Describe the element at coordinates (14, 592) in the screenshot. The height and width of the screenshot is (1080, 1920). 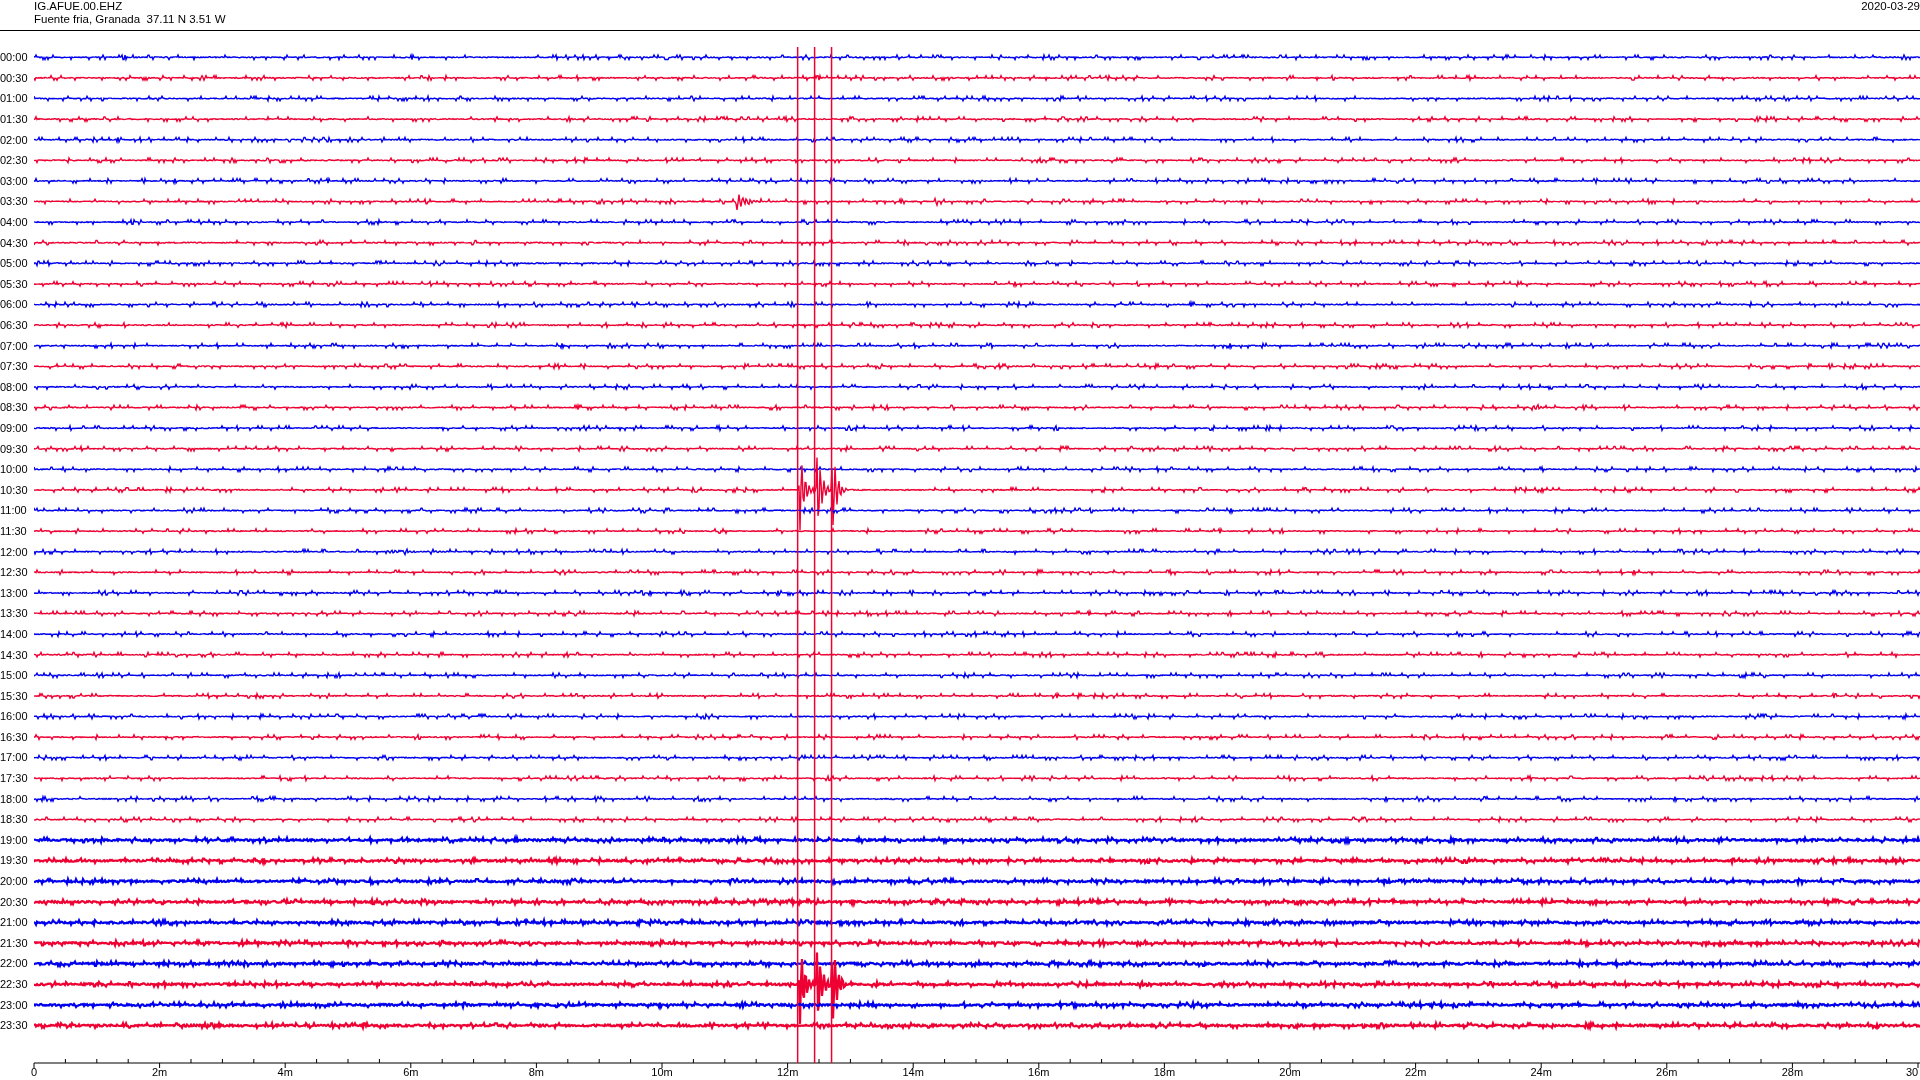
I see `time-label: 13:00` at that location.